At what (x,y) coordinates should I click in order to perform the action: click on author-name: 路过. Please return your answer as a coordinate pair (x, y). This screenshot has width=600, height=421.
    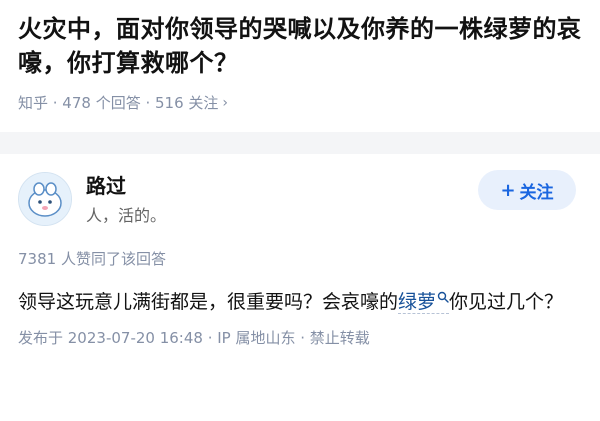
    Looking at the image, I should click on (106, 184).